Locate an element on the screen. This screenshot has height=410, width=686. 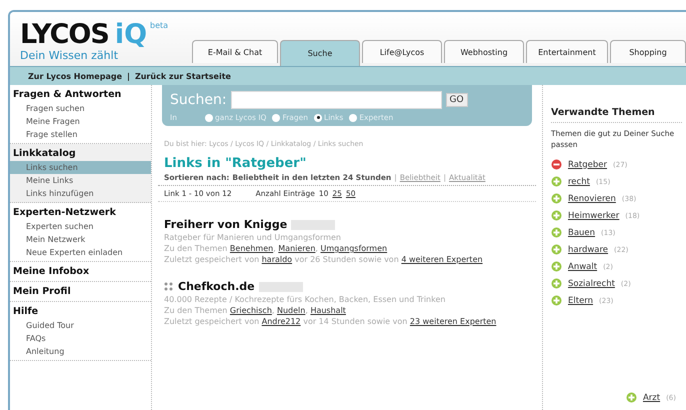
topic-link: Renovieren is located at coordinates (592, 199).